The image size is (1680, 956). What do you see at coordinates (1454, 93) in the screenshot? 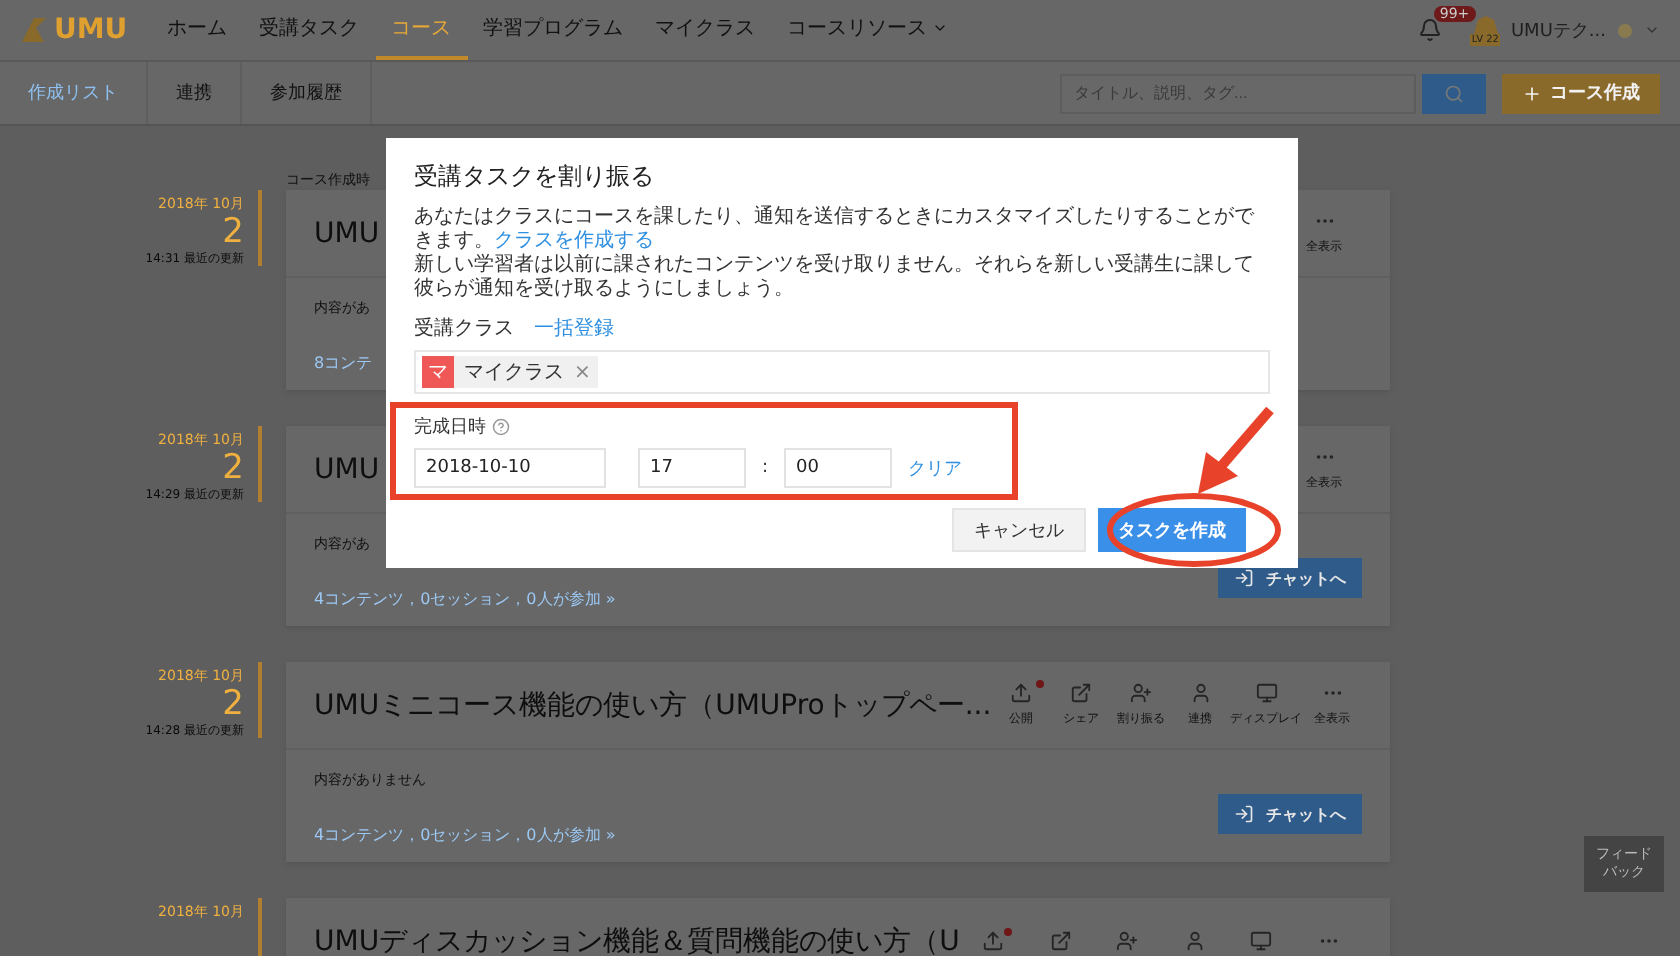
I see `search-icon` at bounding box center [1454, 93].